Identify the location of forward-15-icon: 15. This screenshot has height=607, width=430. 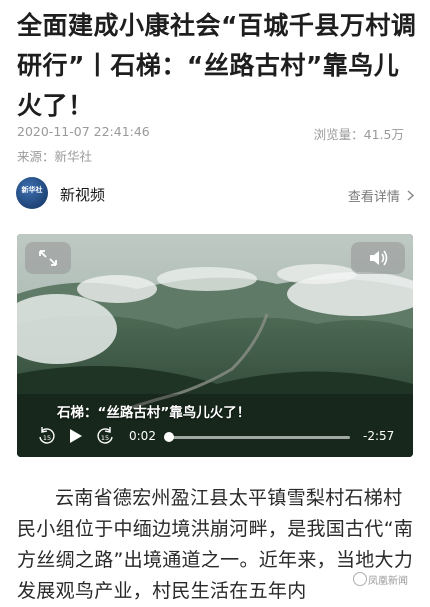
(105, 435).